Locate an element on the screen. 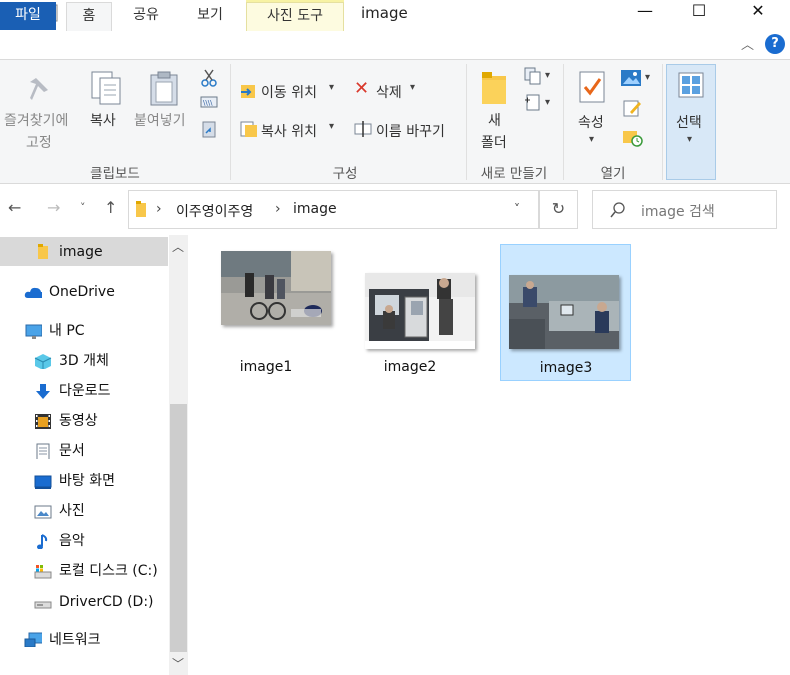 This screenshot has width=790, height=675. nav-item-onedrive: OneDrive is located at coordinates (84, 292).